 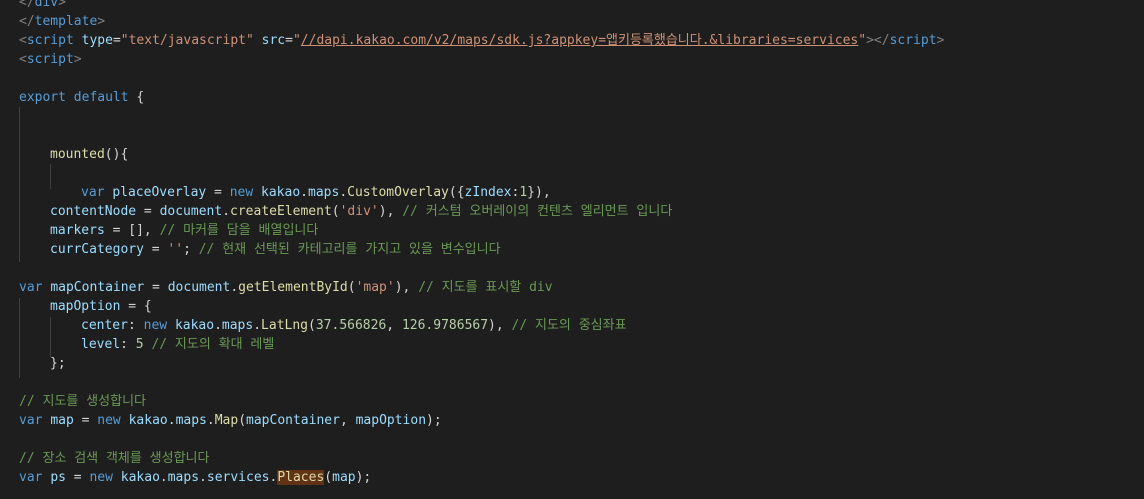 I want to click on code-line-19: level: 5 // 지도의 확대 레벨, so click(x=177, y=344).